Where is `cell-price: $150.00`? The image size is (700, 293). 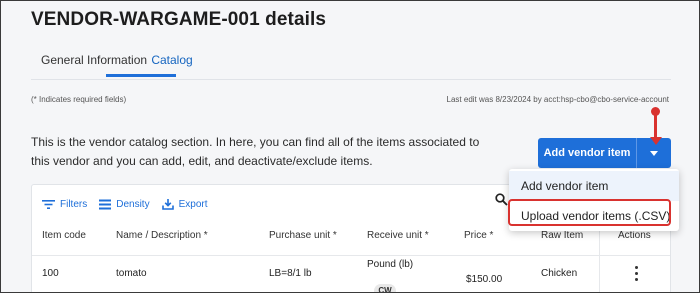
cell-price: $150.00 is located at coordinates (484, 279).